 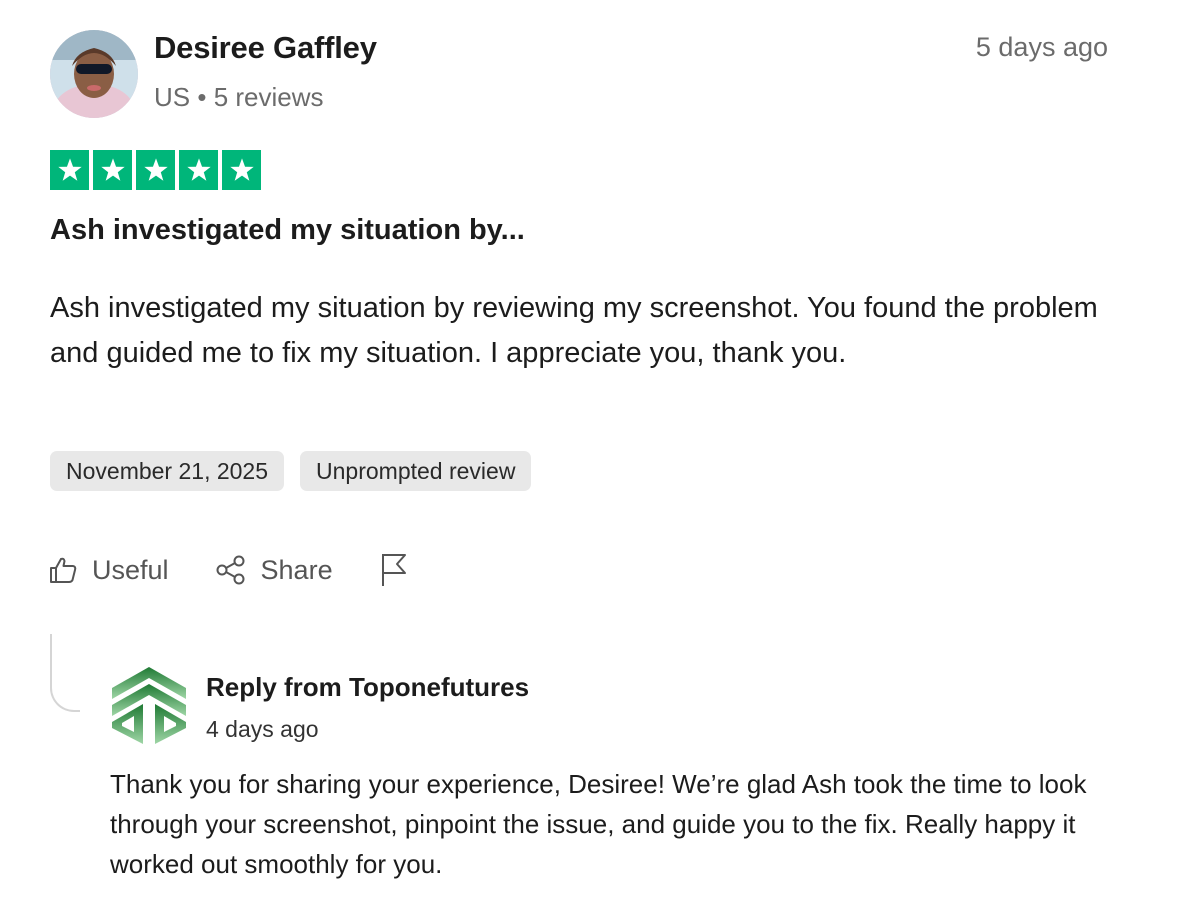 I want to click on reviewer-country: US, so click(x=172, y=97).